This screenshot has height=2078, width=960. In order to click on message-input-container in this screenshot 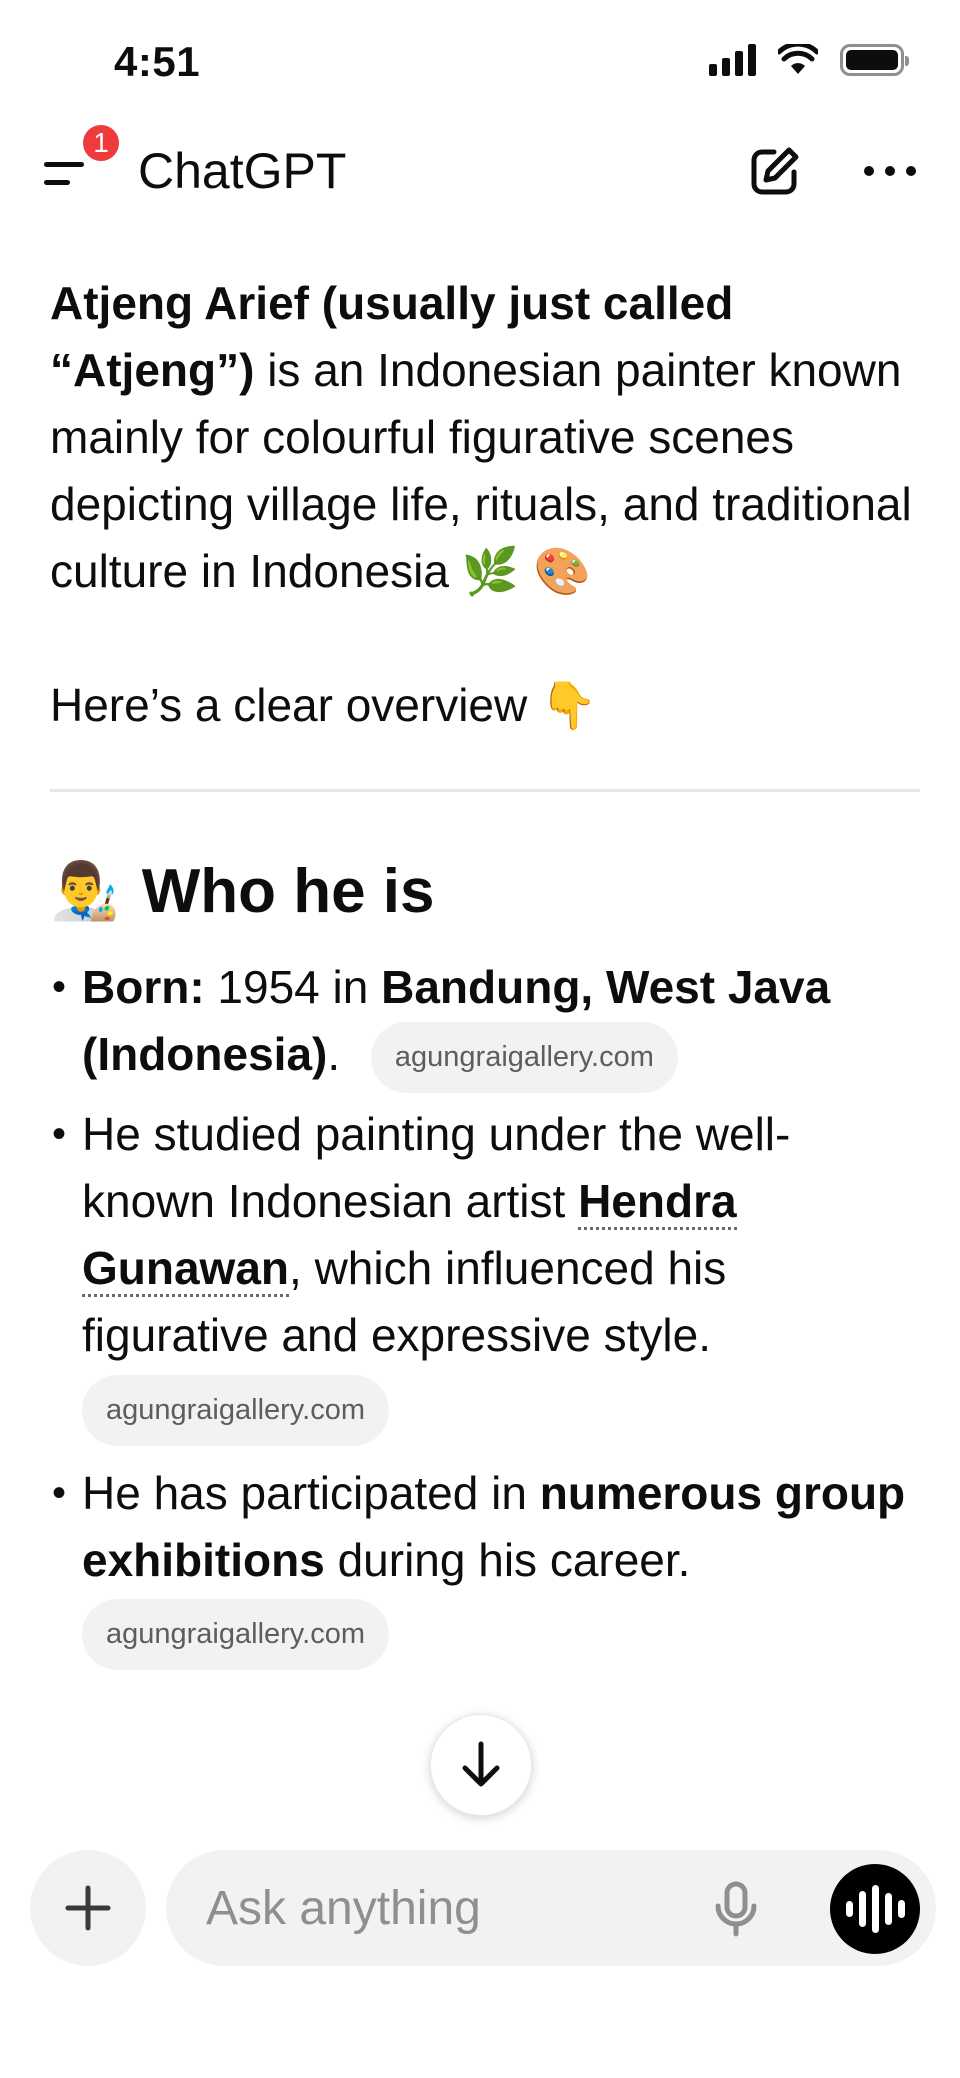, I will do `click(551, 1908)`.